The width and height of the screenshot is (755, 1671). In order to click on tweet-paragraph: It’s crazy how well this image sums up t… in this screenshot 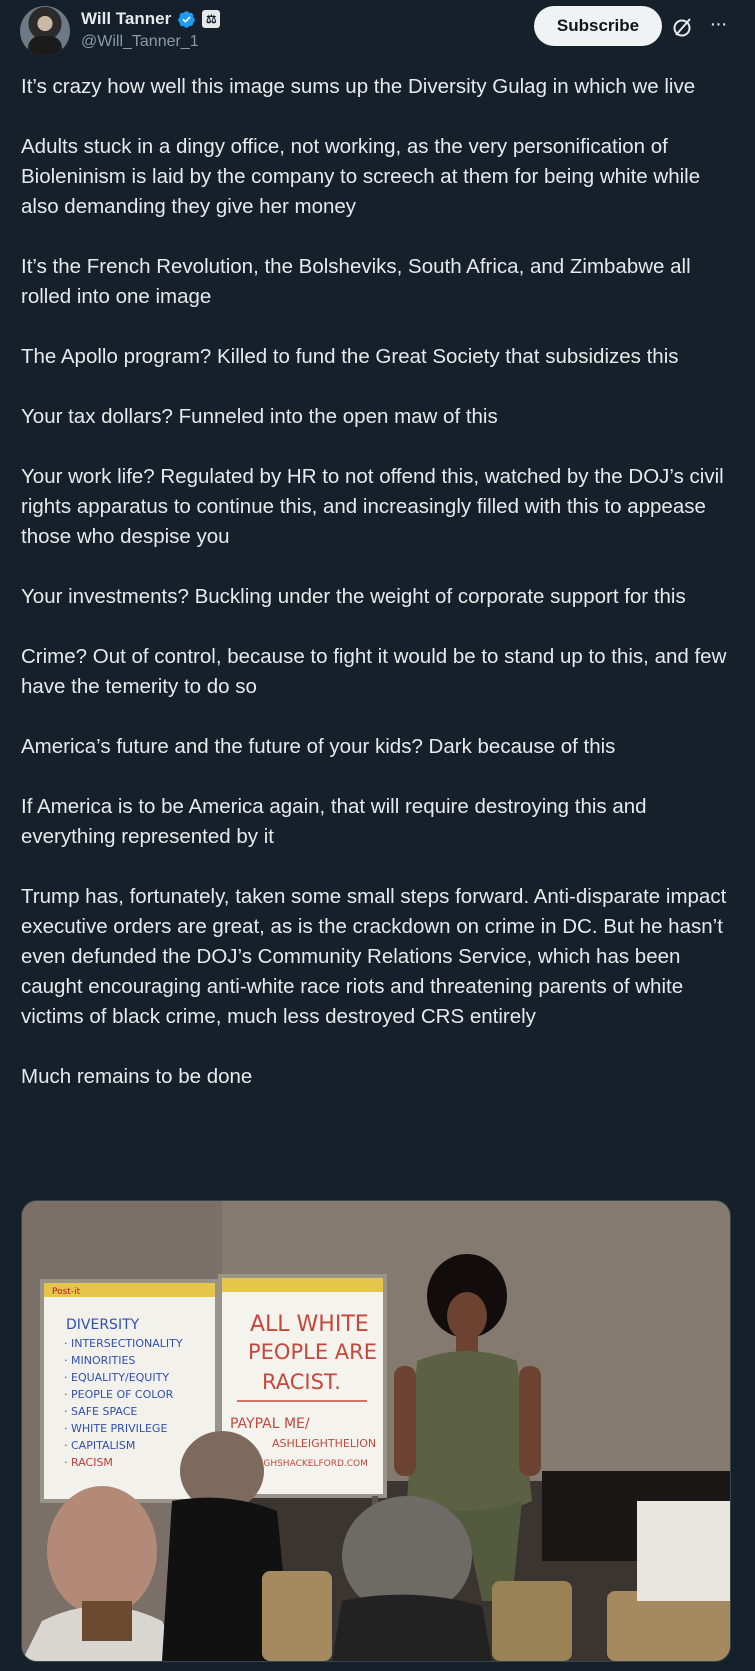, I will do `click(358, 86)`.